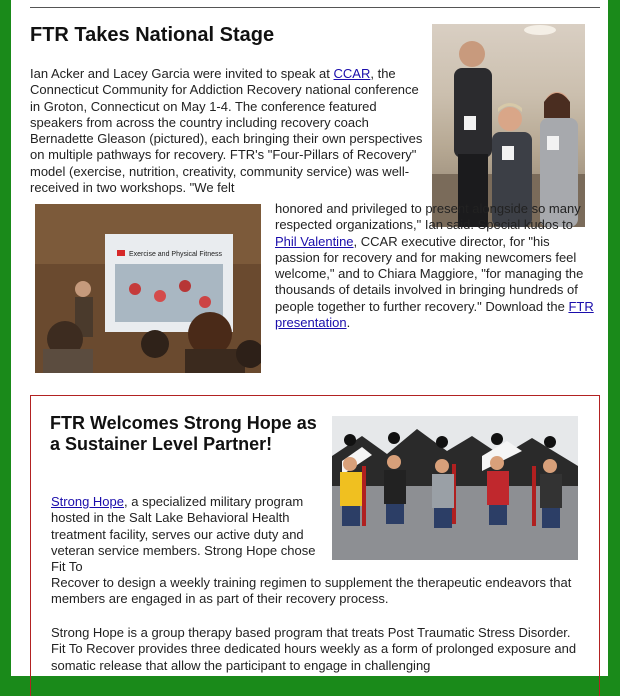 The image size is (620, 696). What do you see at coordinates (87, 501) in the screenshot?
I see `strong-hope-link: Strong Hope` at bounding box center [87, 501].